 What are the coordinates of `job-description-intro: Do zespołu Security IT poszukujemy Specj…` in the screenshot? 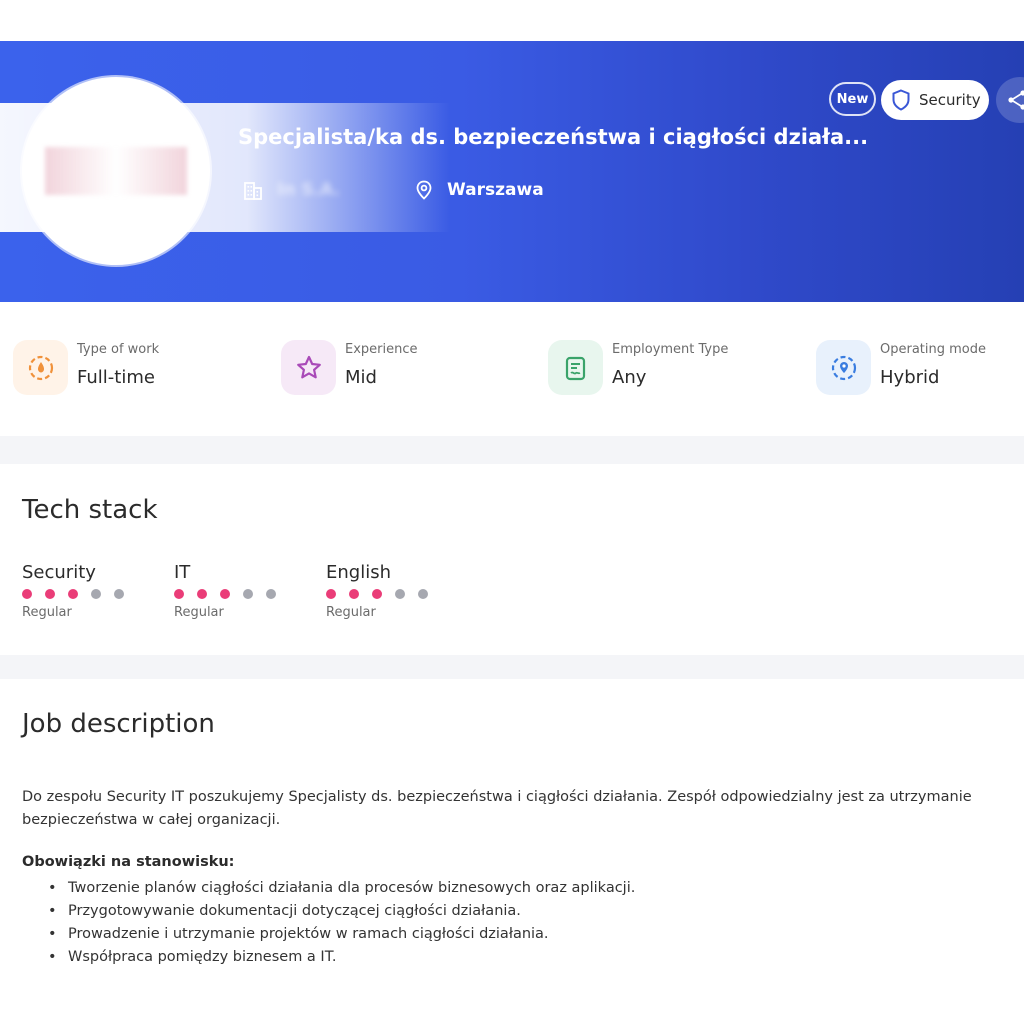 It's located at (497, 808).